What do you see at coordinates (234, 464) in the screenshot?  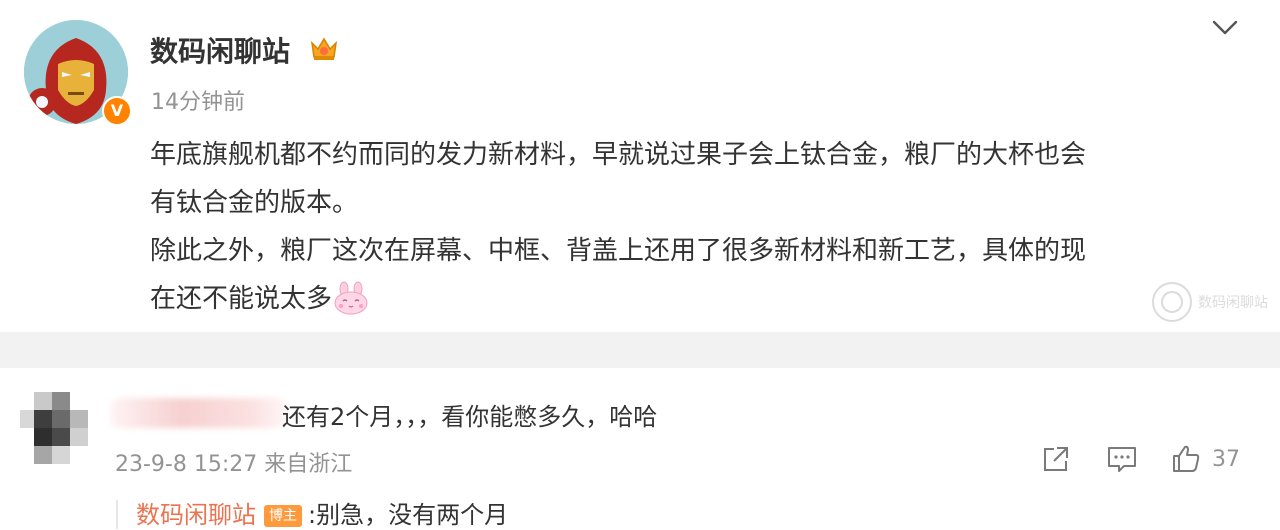 I see `comment-meta: 23-9-8 15:27 来自浙江` at bounding box center [234, 464].